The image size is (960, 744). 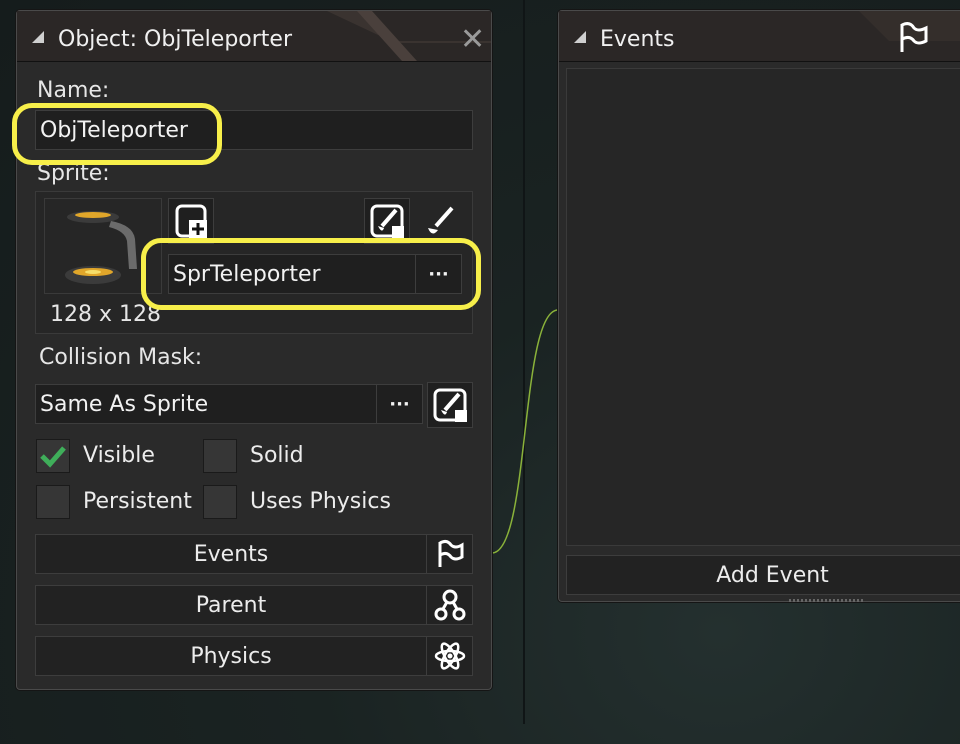 I want to click on object-titlebar: Object: ObjTeleporter ✕, so click(x=254, y=36).